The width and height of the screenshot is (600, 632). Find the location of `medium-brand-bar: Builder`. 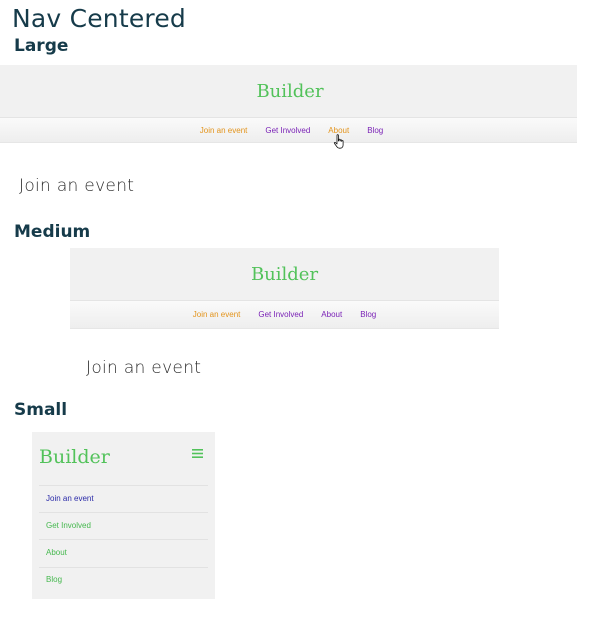

medium-brand-bar: Builder is located at coordinates (284, 274).